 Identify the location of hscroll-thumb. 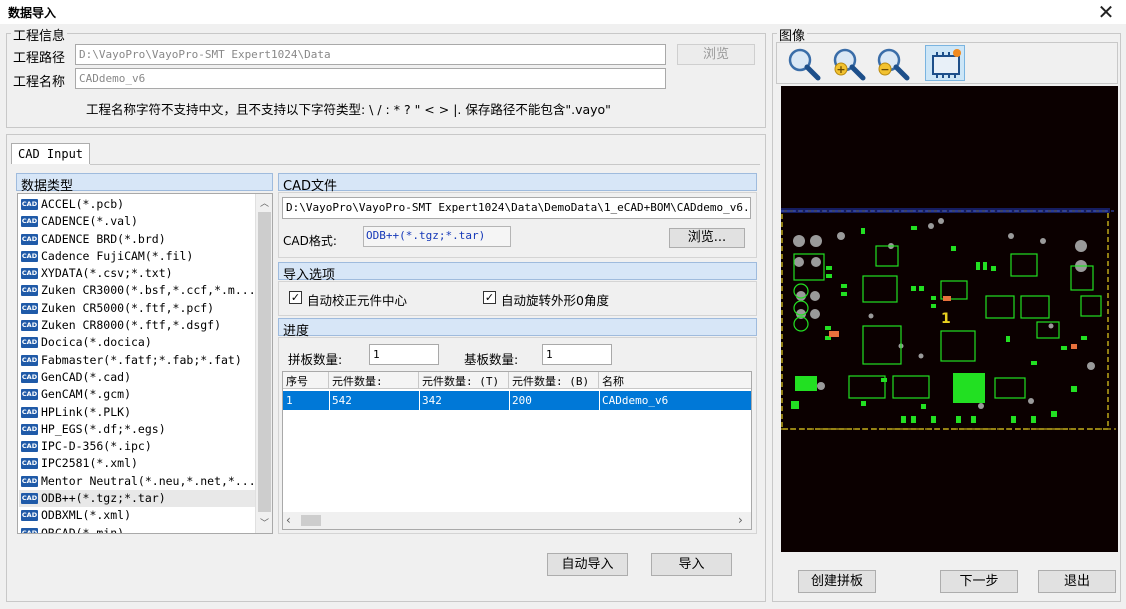
(311, 520).